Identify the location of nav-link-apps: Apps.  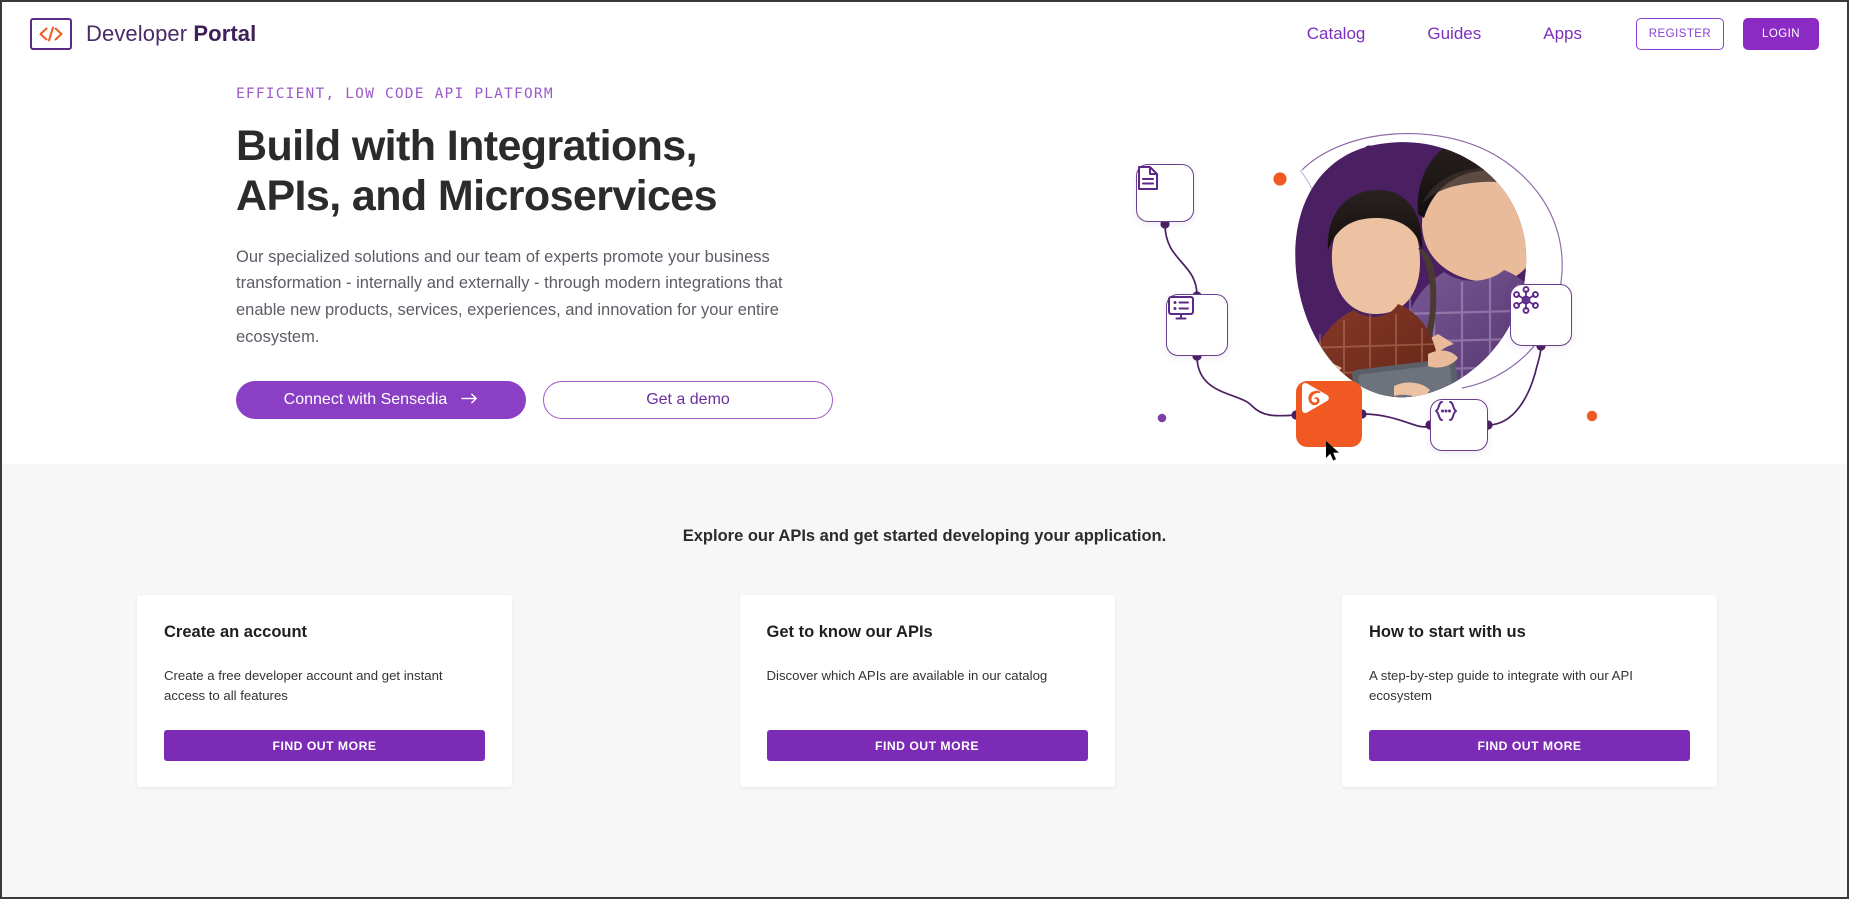
(1562, 34).